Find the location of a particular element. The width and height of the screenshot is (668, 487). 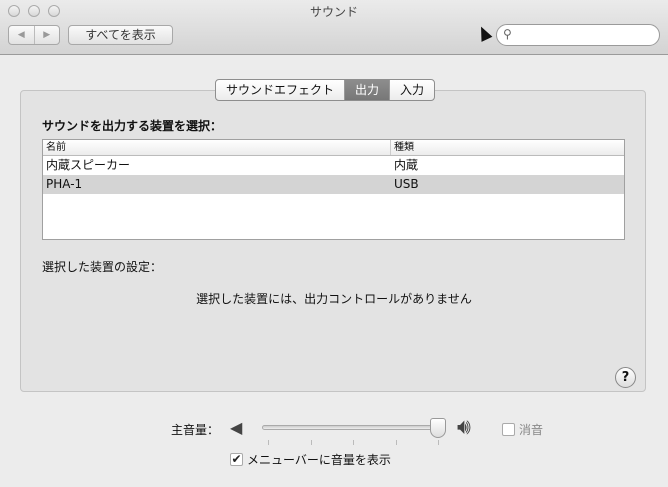

mute-checkbox: 消音 is located at coordinates (522, 429).